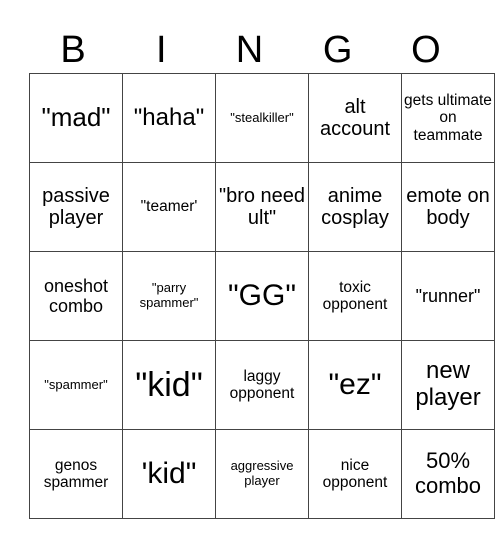  What do you see at coordinates (355, 385) in the screenshot?
I see `bingo-cell: "ez"` at bounding box center [355, 385].